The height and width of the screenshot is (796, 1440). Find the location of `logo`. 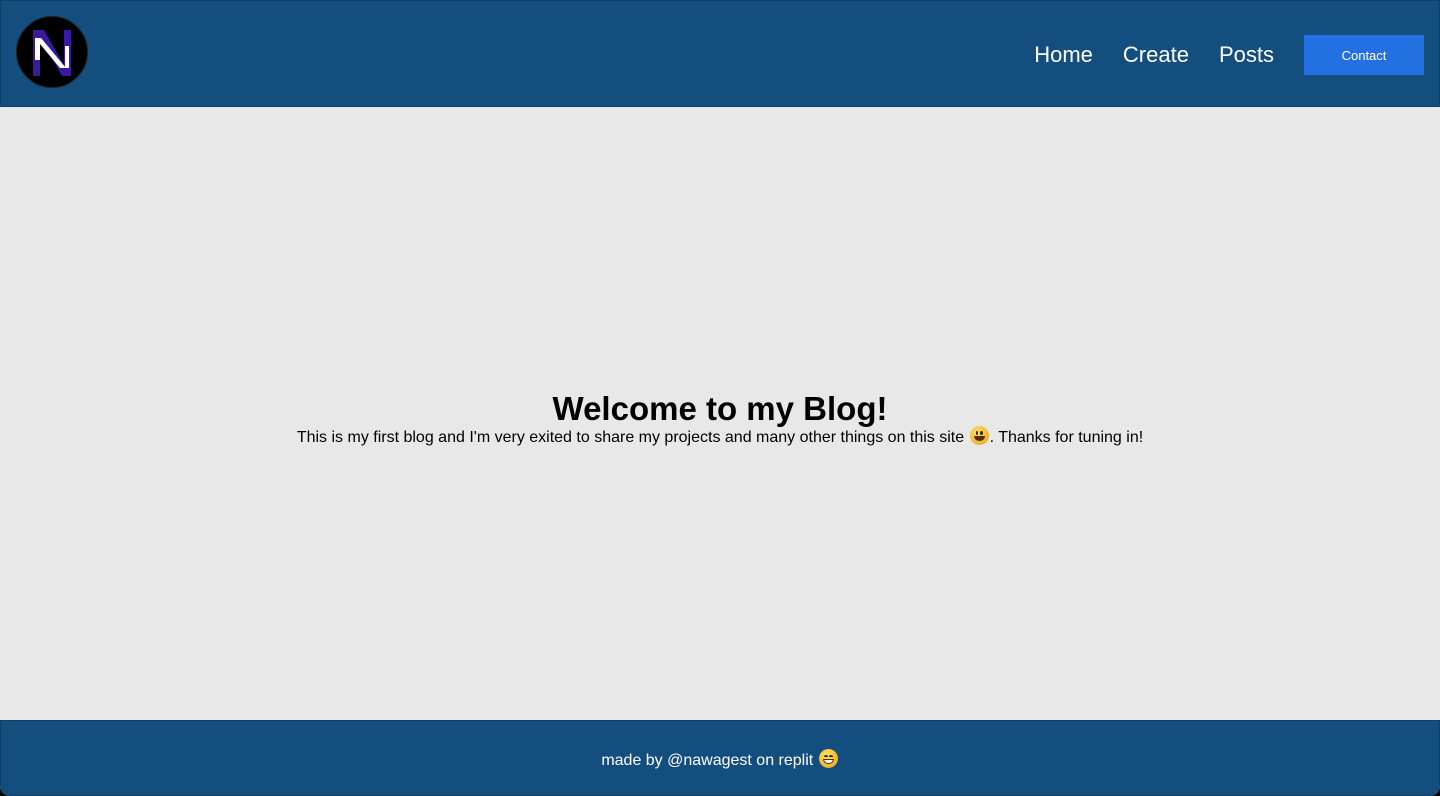

logo is located at coordinates (52, 52).